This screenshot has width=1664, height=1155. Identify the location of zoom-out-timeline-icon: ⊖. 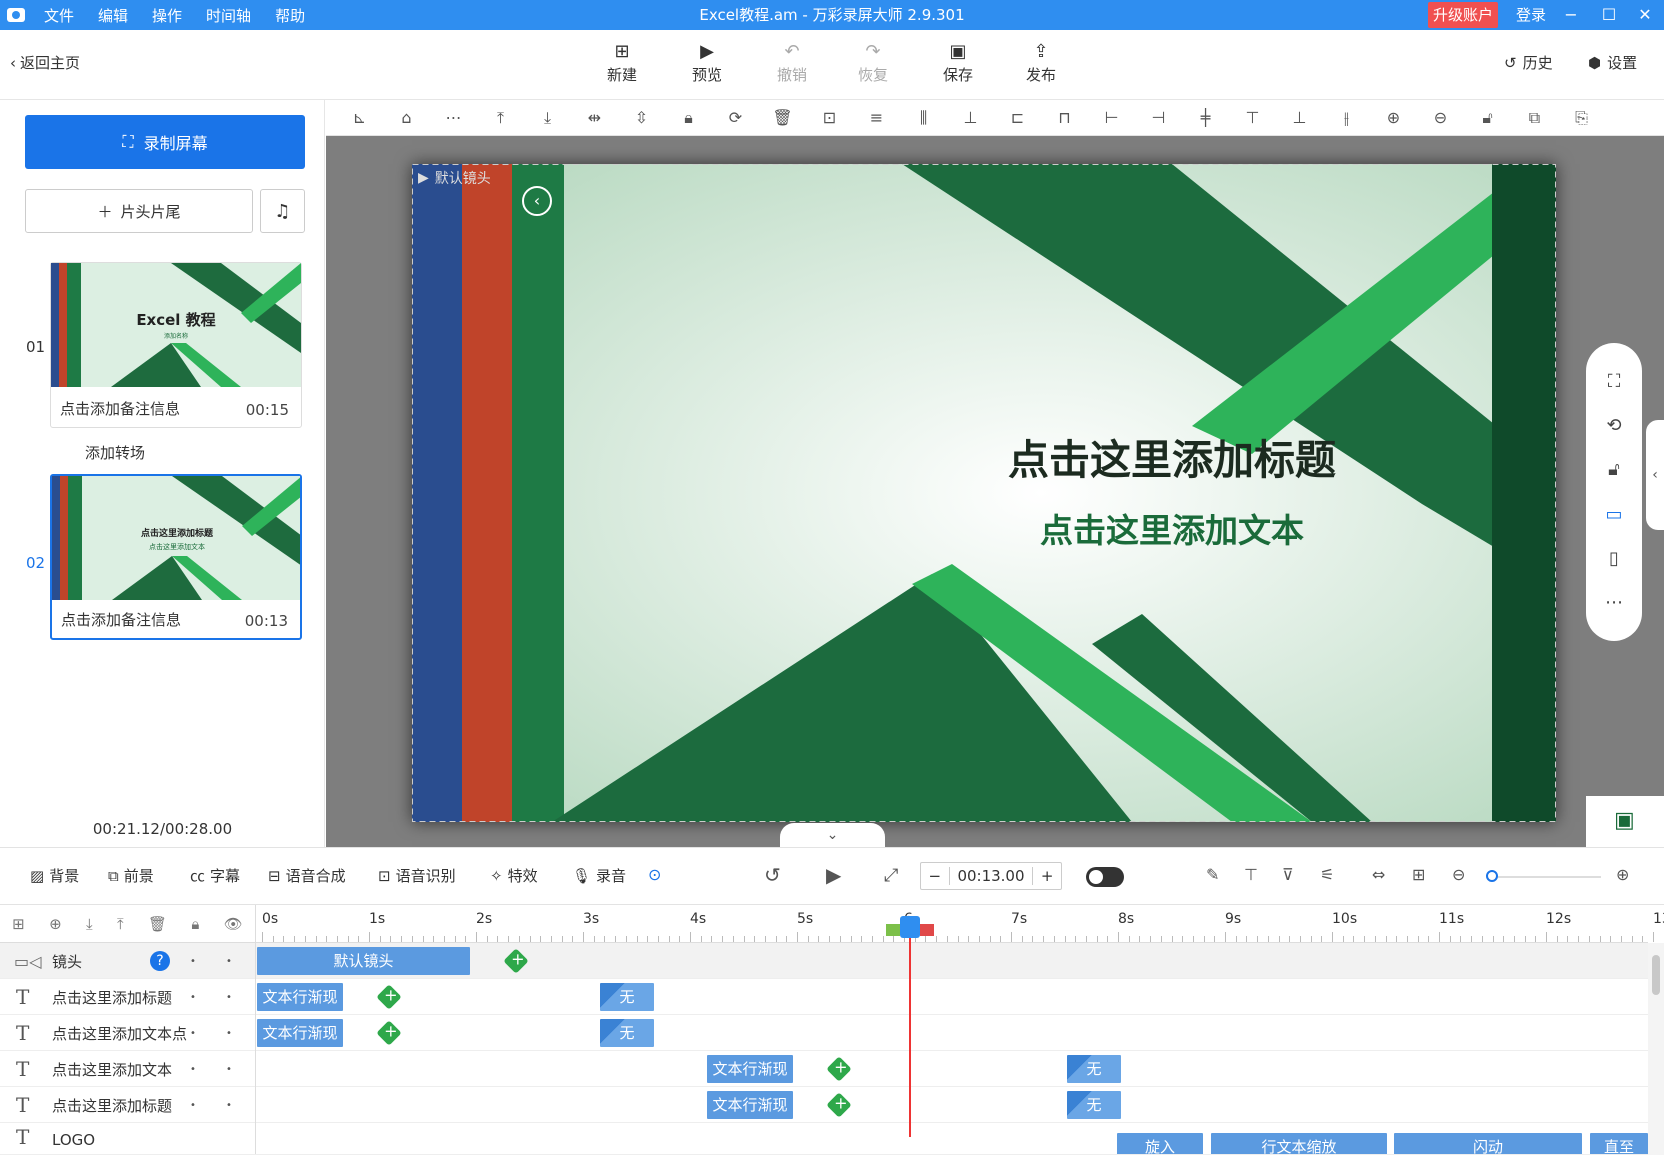
(1458, 874).